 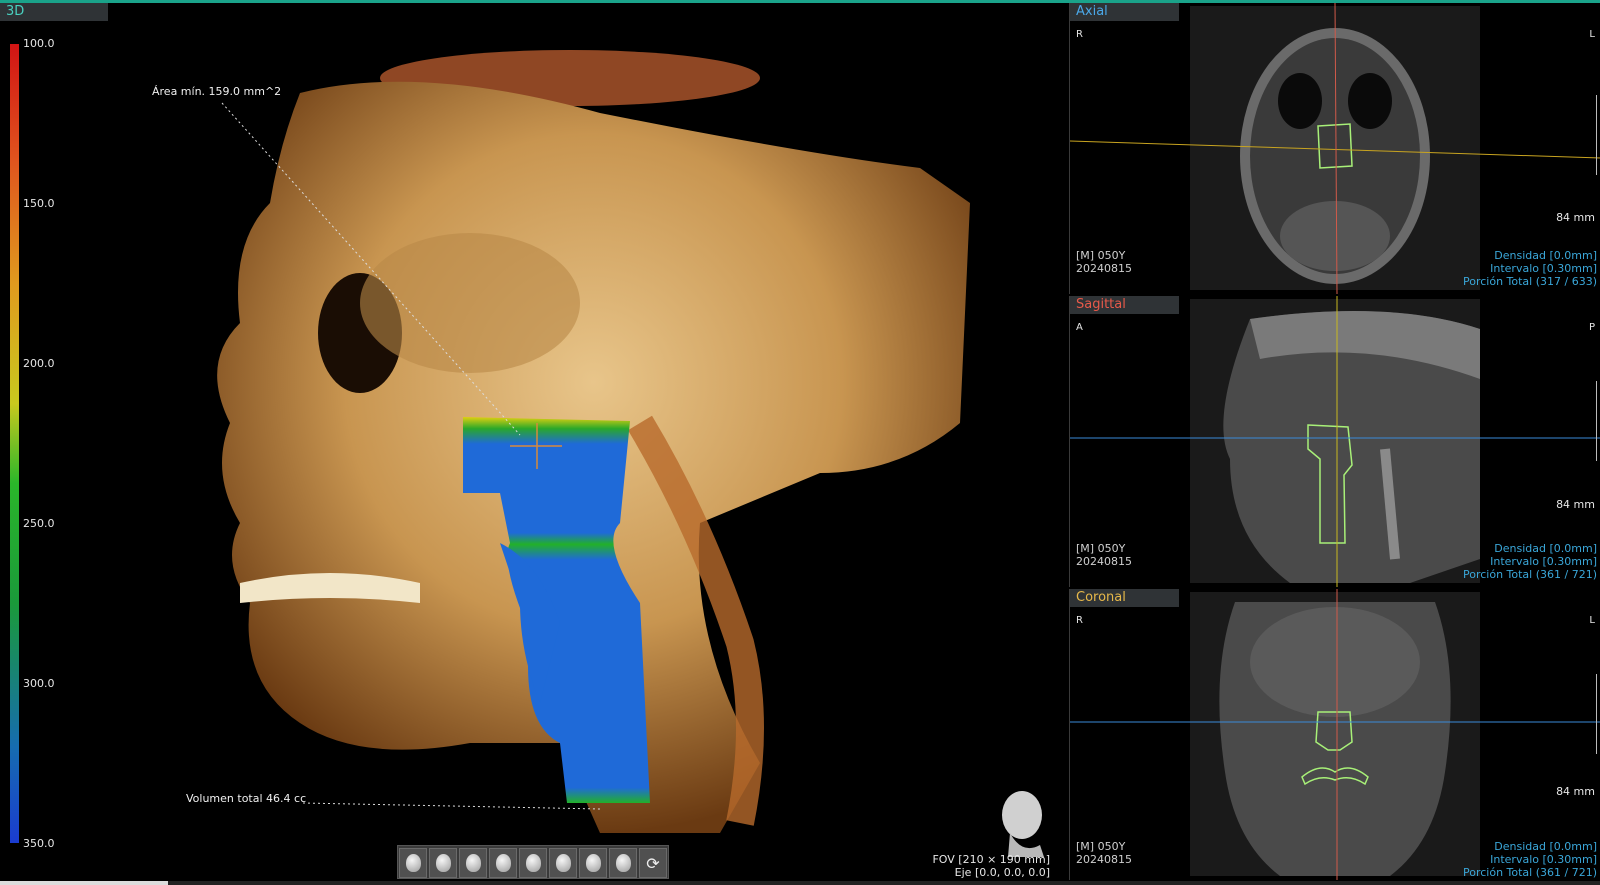 What do you see at coordinates (1079, 620) in the screenshot?
I see `coronal-orient-left: R` at bounding box center [1079, 620].